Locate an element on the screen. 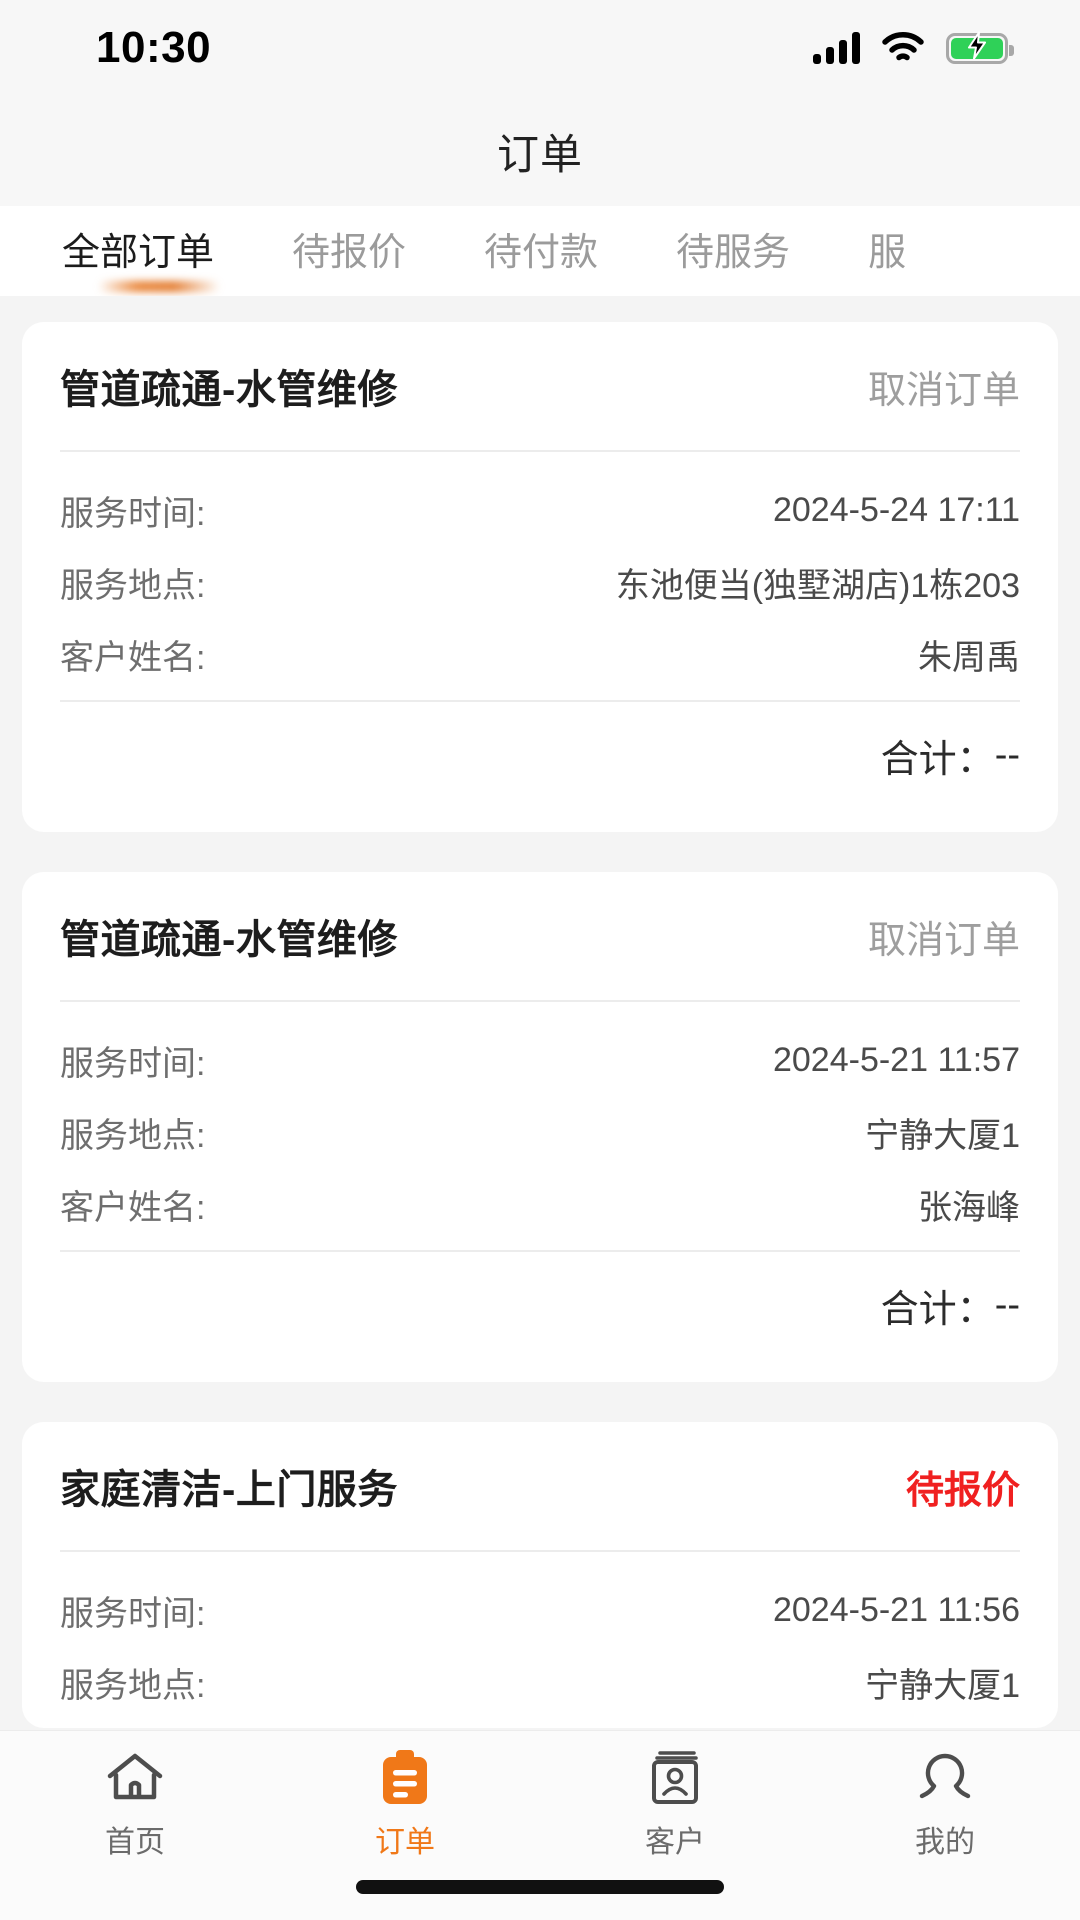  status-time: 10:30 is located at coordinates (154, 47).